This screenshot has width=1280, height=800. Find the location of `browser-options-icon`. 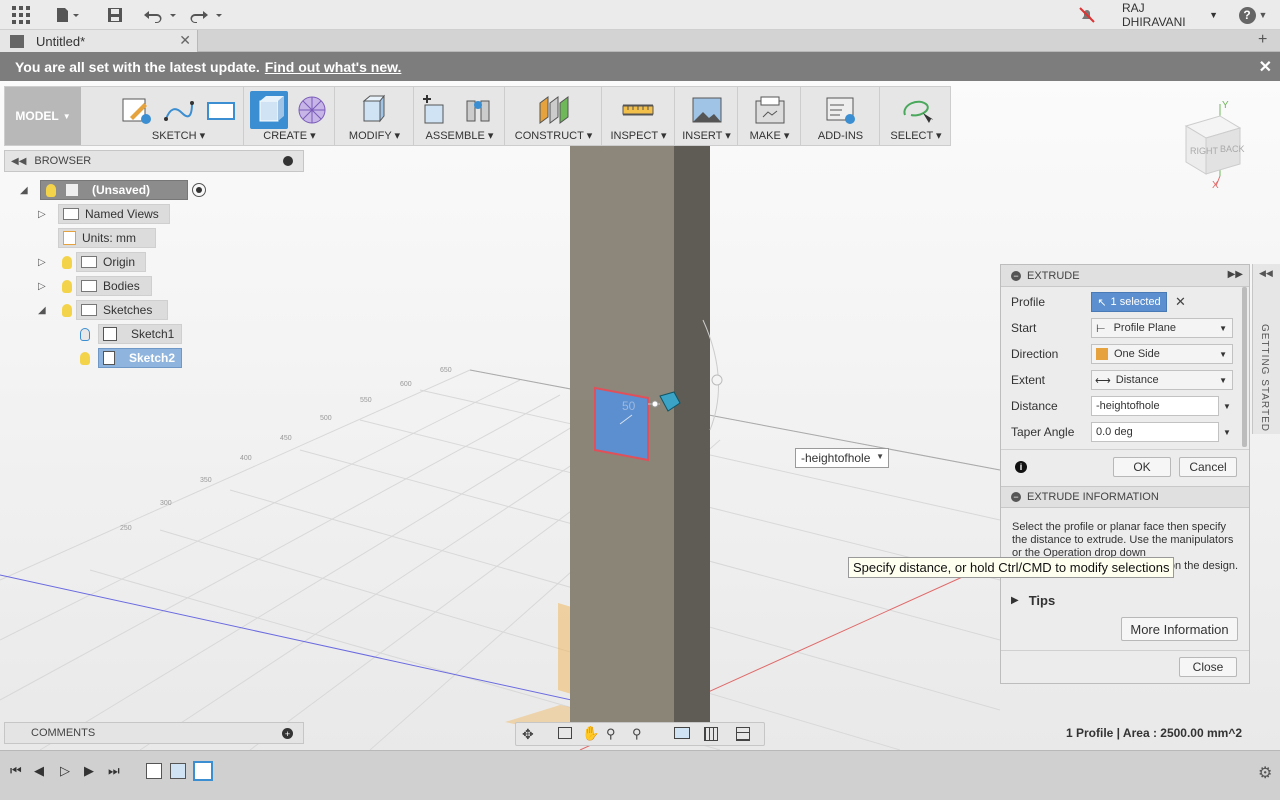

browser-options-icon is located at coordinates (288, 161).